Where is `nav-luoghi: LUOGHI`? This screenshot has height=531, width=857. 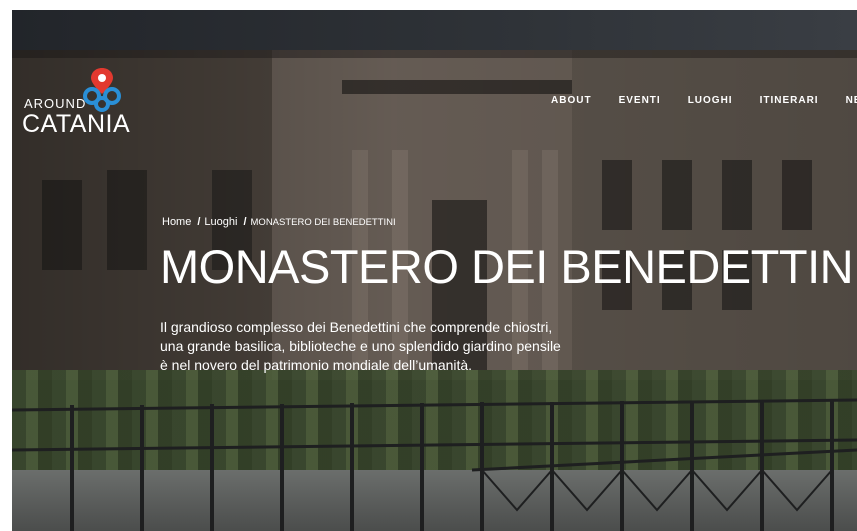 nav-luoghi: LUOGHI is located at coordinates (710, 100).